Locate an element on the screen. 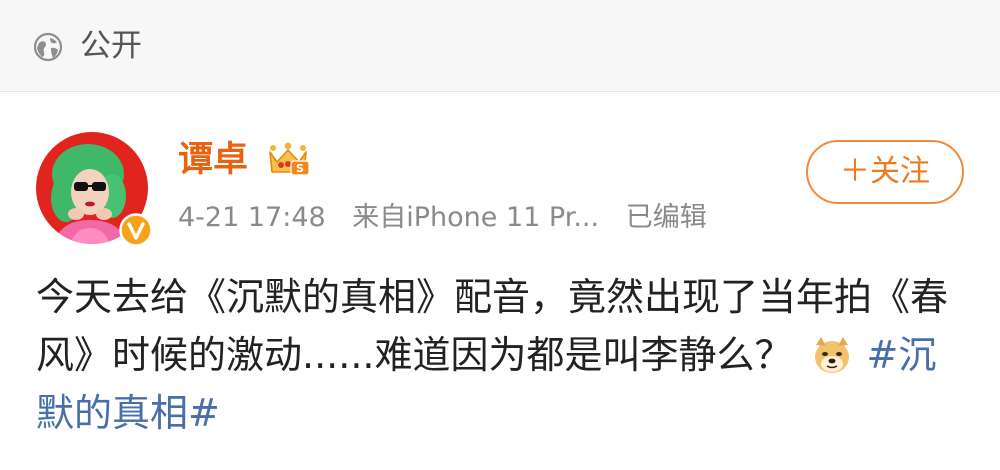 This screenshot has width=1000, height=470. crown-icon: S is located at coordinates (288, 160).